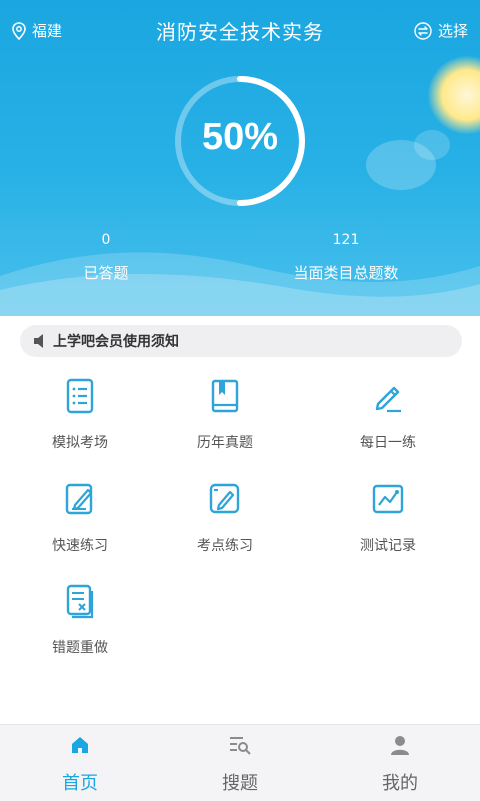  What do you see at coordinates (346, 273) in the screenshot?
I see `total-label: 当面类目总题数` at bounding box center [346, 273].